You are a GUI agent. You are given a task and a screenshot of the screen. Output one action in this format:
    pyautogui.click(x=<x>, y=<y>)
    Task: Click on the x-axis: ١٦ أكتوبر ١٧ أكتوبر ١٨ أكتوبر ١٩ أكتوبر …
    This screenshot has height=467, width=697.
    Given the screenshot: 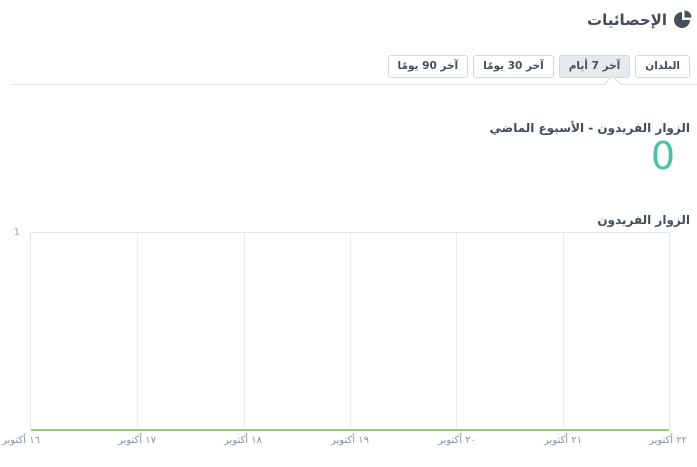 What is the action you would take?
    pyautogui.click(x=348, y=442)
    